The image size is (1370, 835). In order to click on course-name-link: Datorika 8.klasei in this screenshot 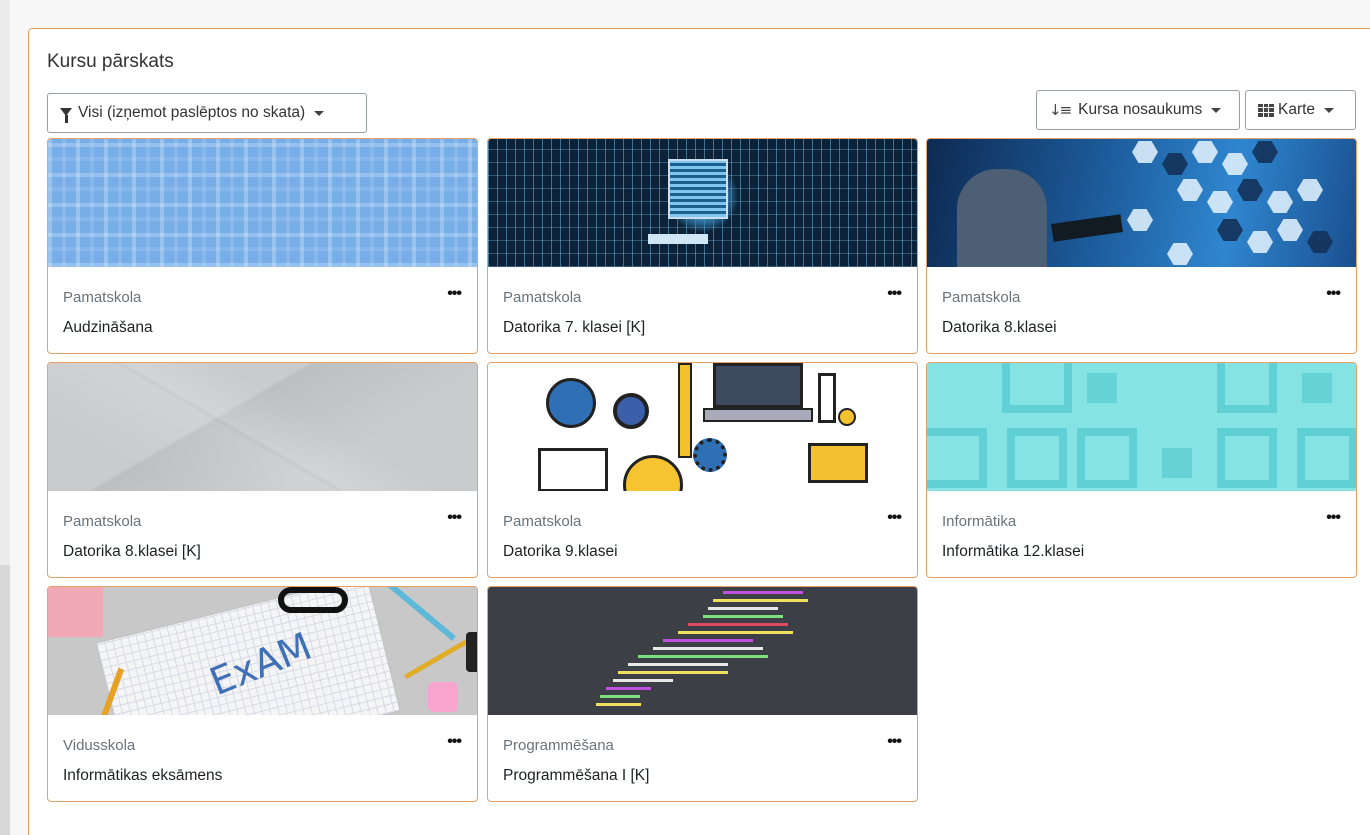, I will do `click(999, 328)`.